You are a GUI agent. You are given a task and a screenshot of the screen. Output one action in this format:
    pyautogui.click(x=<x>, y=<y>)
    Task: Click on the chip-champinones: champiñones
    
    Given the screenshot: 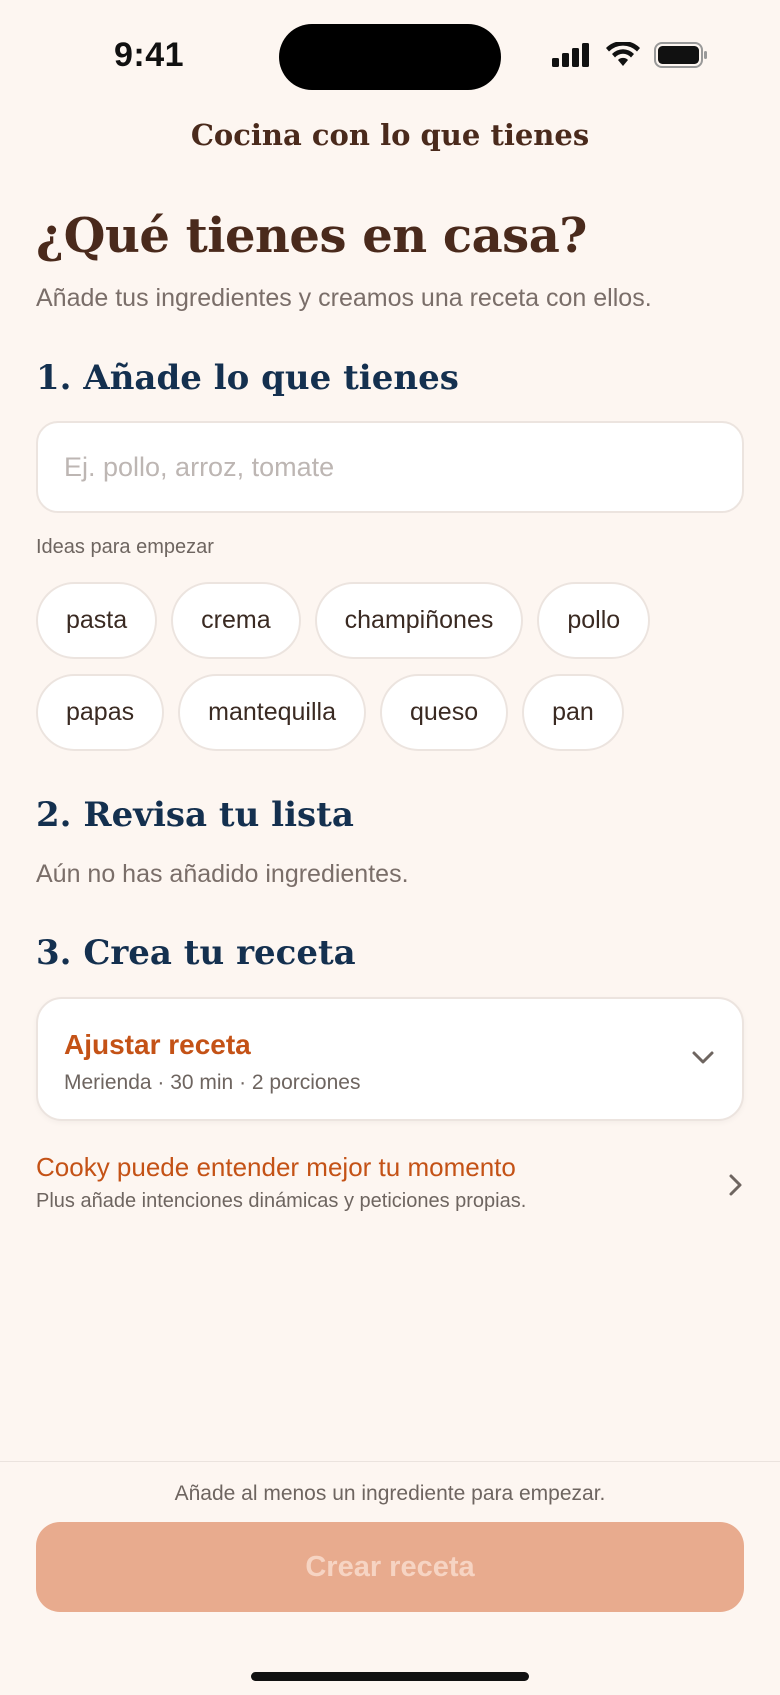 What is the action you would take?
    pyautogui.click(x=419, y=620)
    